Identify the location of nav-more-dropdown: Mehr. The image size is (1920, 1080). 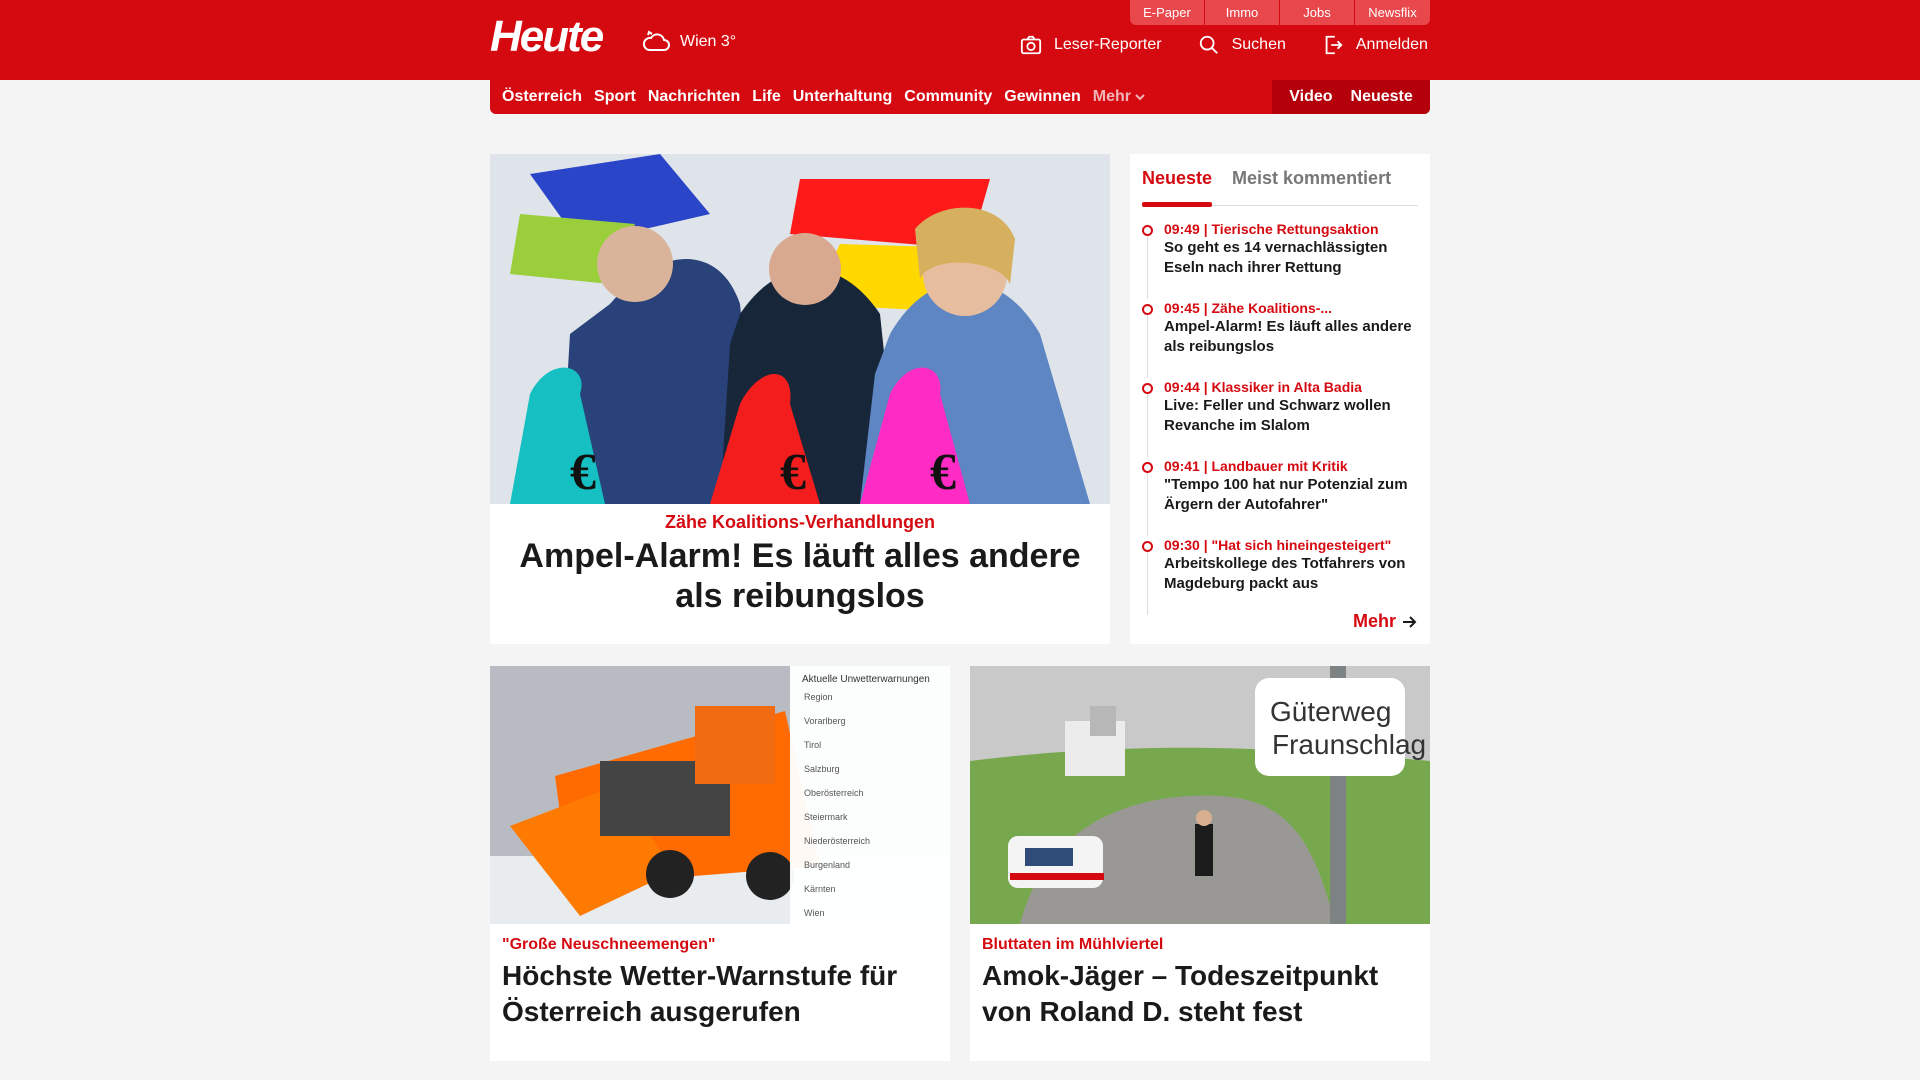
(1119, 97).